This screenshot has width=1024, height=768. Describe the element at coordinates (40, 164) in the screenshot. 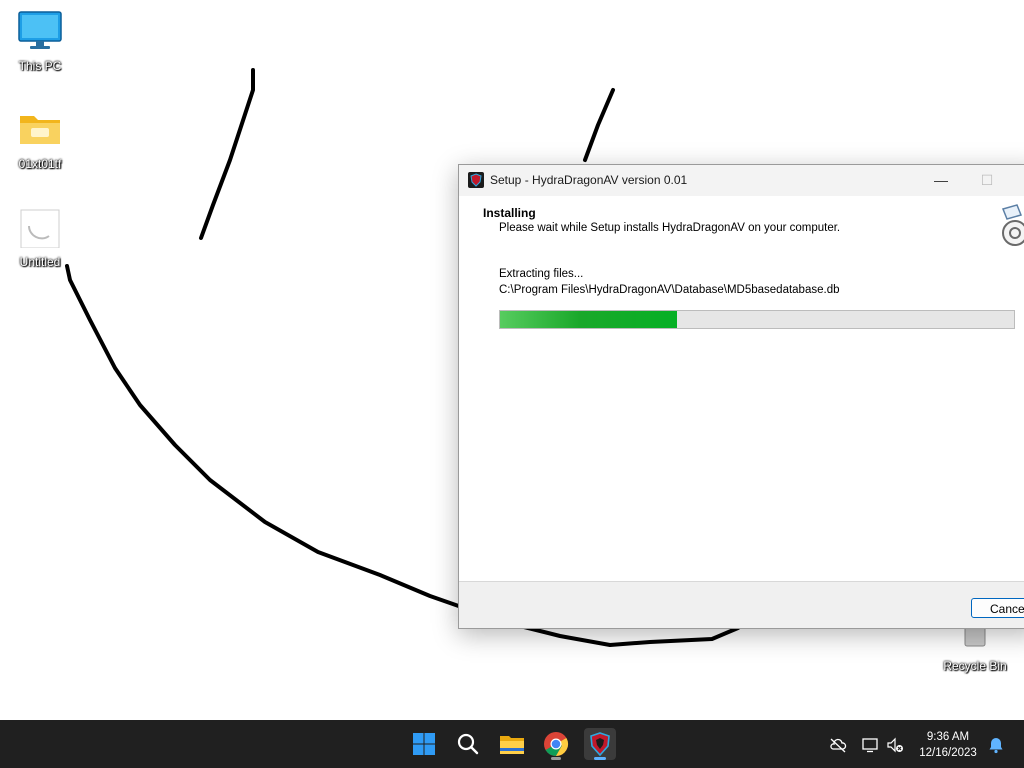

I see `desktop-icon-label: 01xt01tf` at that location.